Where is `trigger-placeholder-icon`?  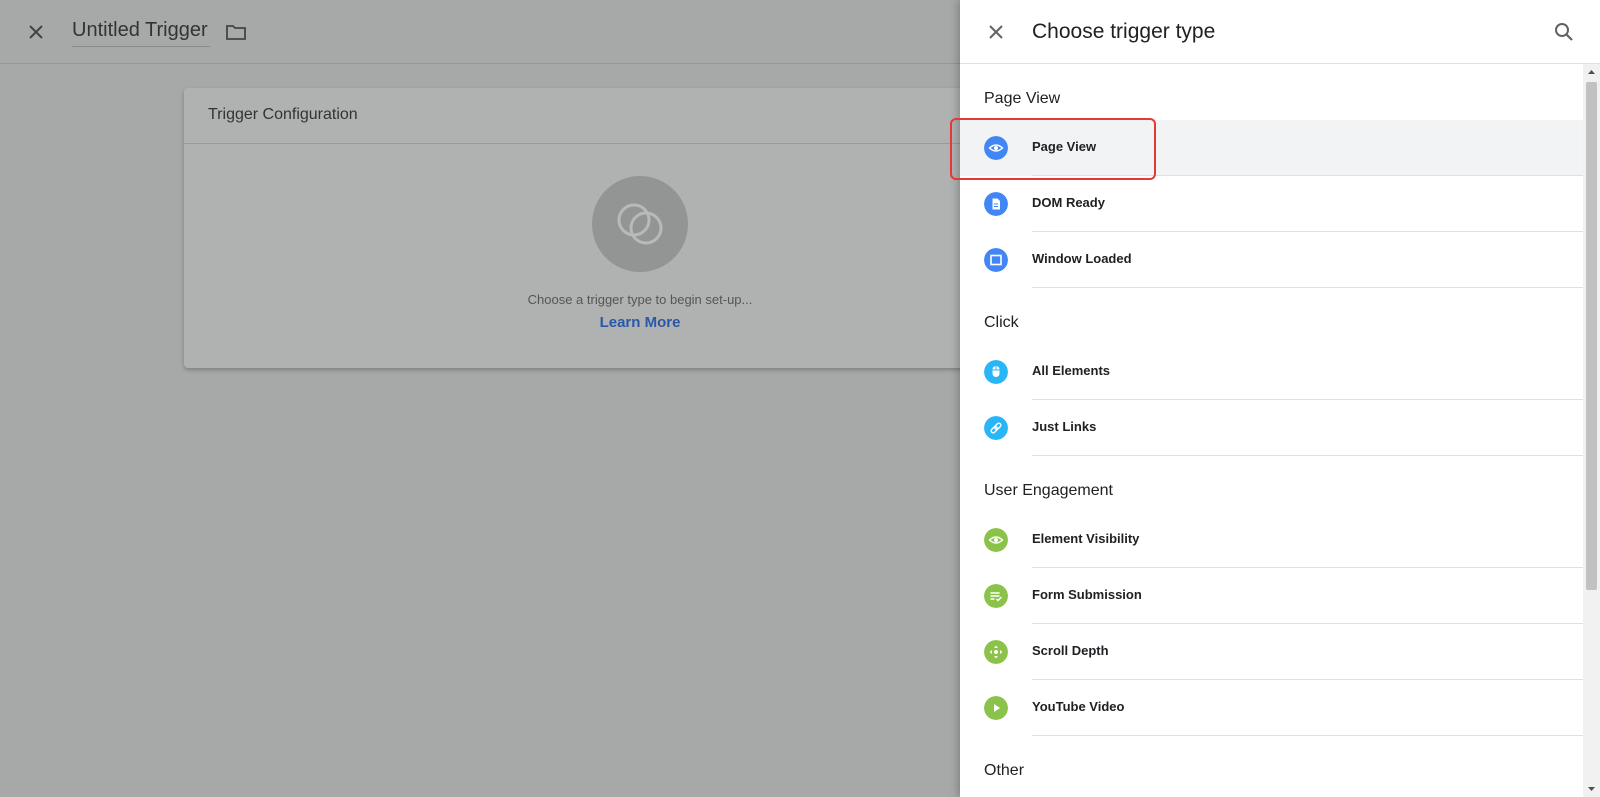
trigger-placeholder-icon is located at coordinates (640, 224).